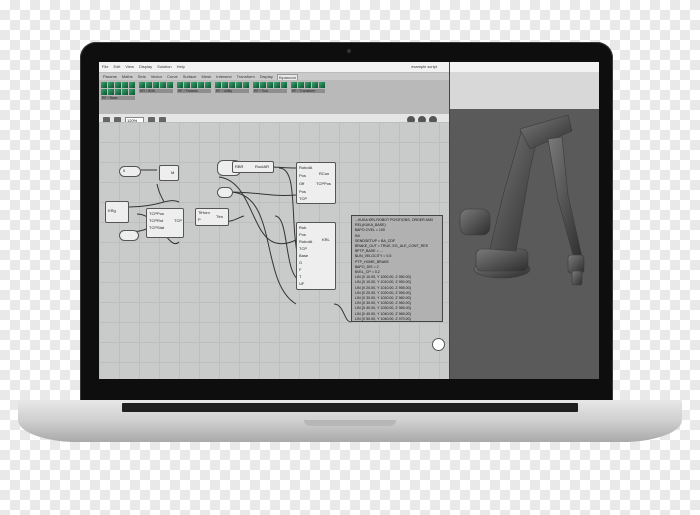  Describe the element at coordinates (190, 76) in the screenshot. I see `tab-surface: Surface` at that location.